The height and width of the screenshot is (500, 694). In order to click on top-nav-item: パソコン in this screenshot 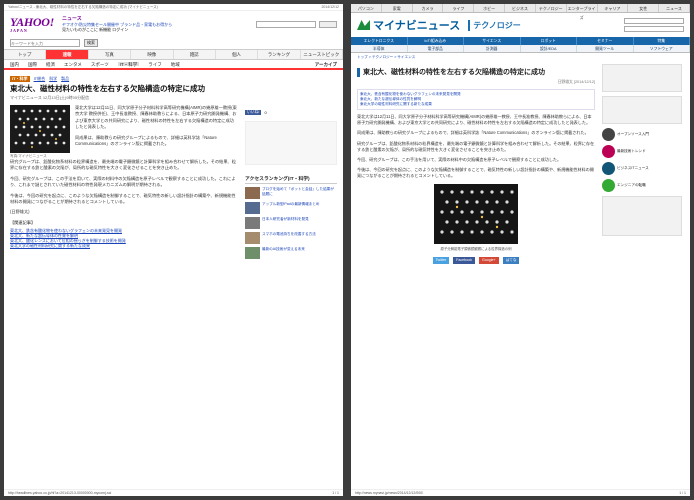, I will do `click(366, 8)`.